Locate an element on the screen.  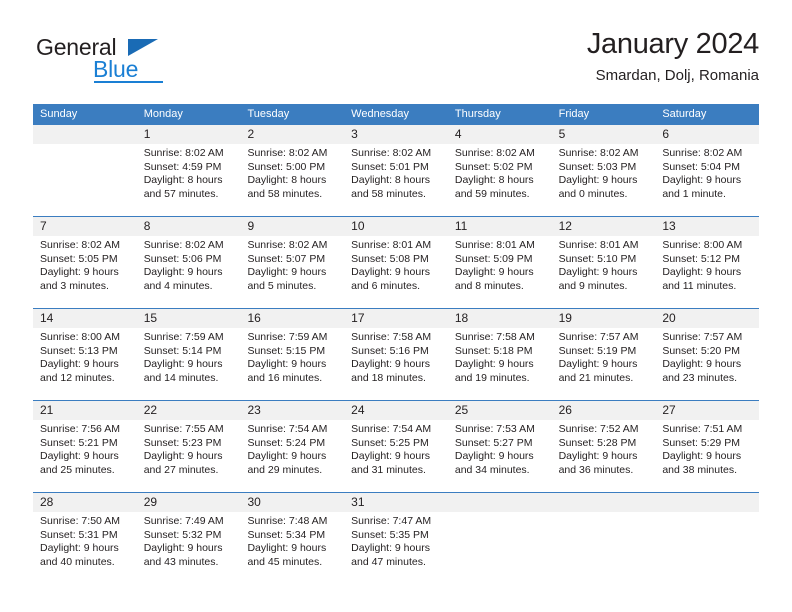
day-number: 1 is located at coordinates (189, 134).